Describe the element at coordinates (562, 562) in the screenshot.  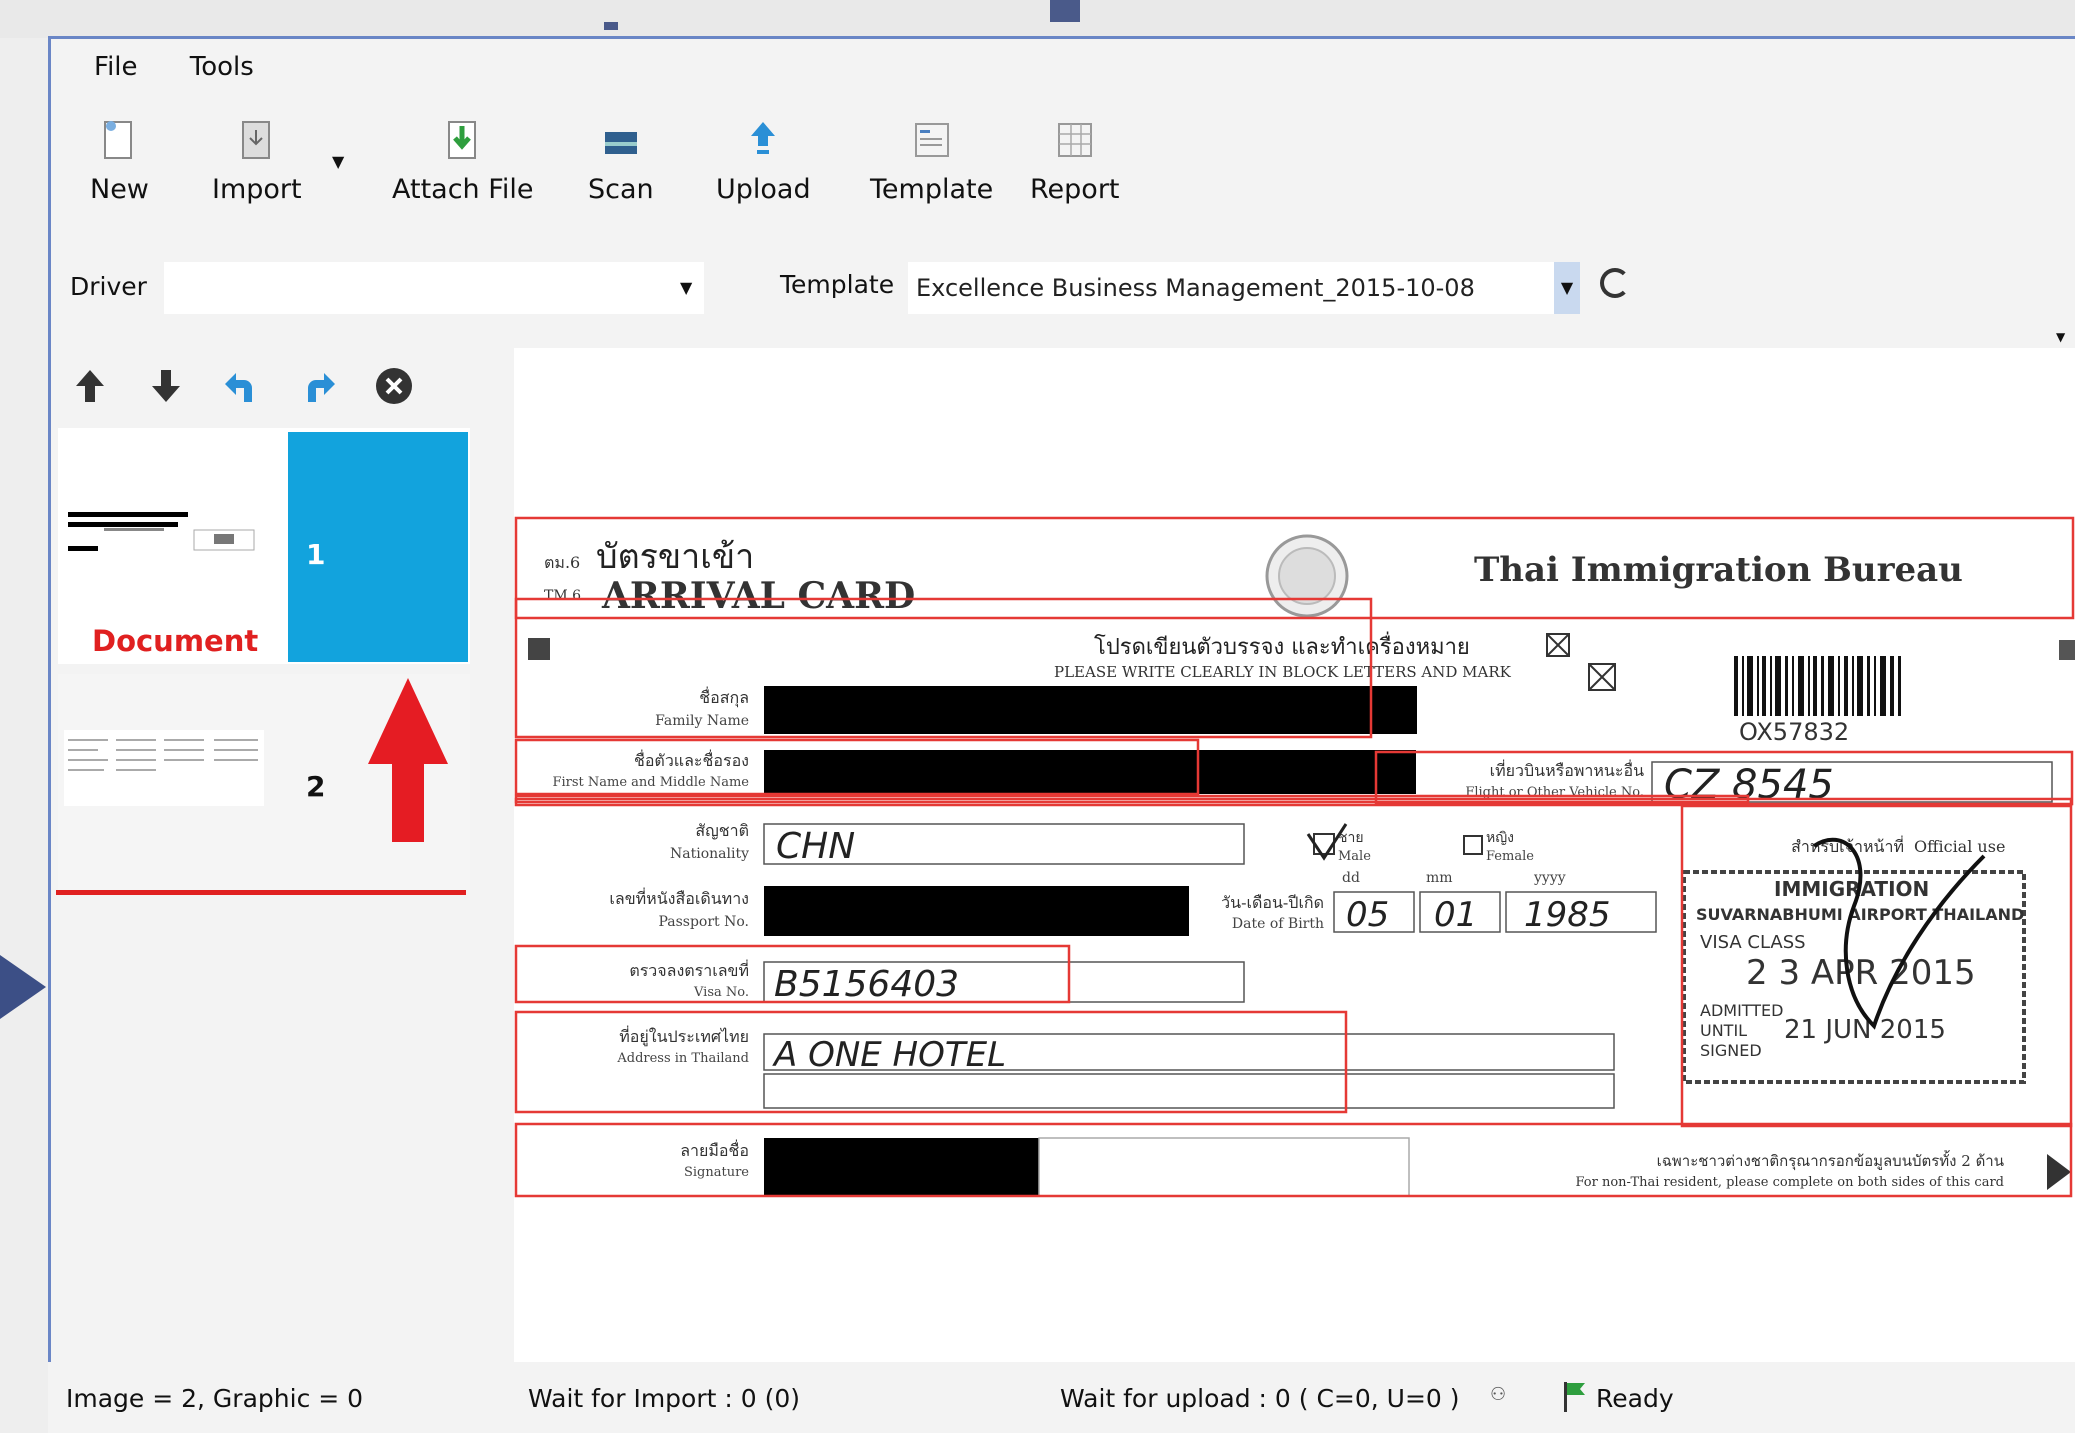
I see `card-tm6-code-thai: ตม.6` at that location.